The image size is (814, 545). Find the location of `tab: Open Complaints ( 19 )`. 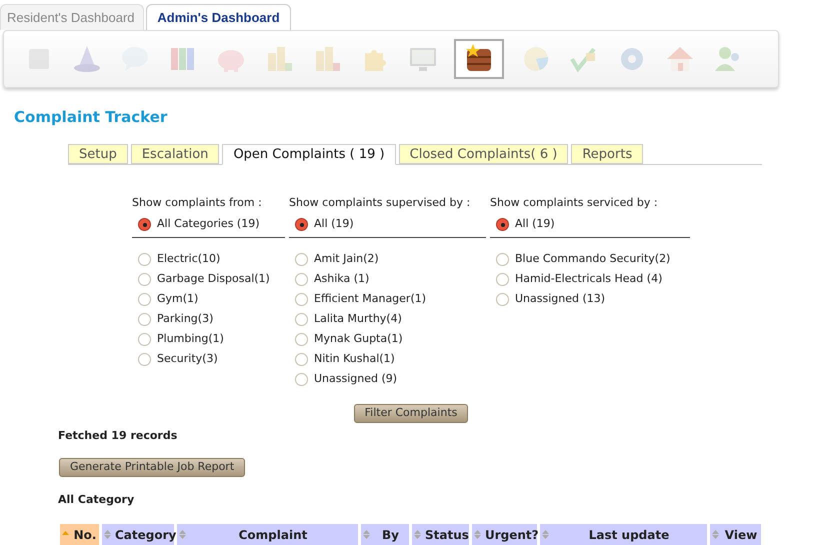

tab: Open Complaints ( 19 ) is located at coordinates (309, 154).